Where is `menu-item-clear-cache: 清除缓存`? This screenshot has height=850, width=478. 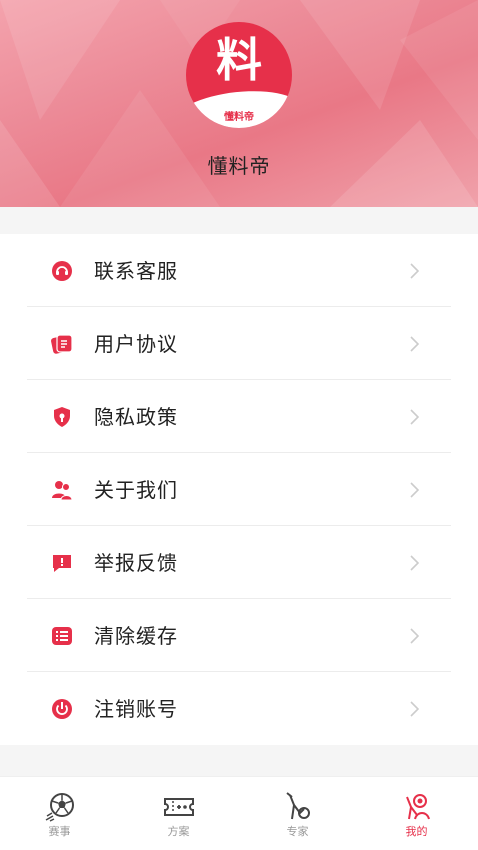
menu-item-clear-cache: 清除缓存 is located at coordinates (239, 635).